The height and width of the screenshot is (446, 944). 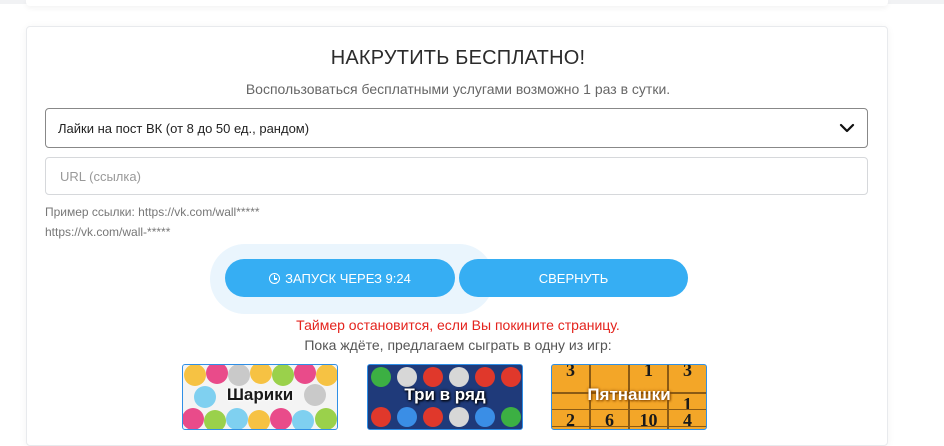 I want to click on previous-card-edge, so click(x=457, y=3).